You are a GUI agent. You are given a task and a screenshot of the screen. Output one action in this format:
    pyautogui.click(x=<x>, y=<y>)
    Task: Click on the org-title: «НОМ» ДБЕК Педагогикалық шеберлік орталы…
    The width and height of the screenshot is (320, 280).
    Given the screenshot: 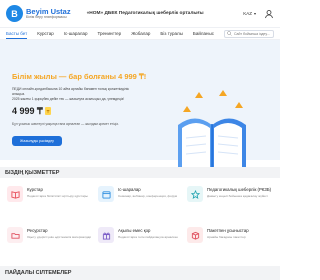 What is the action you would take?
    pyautogui.click(x=145, y=13)
    